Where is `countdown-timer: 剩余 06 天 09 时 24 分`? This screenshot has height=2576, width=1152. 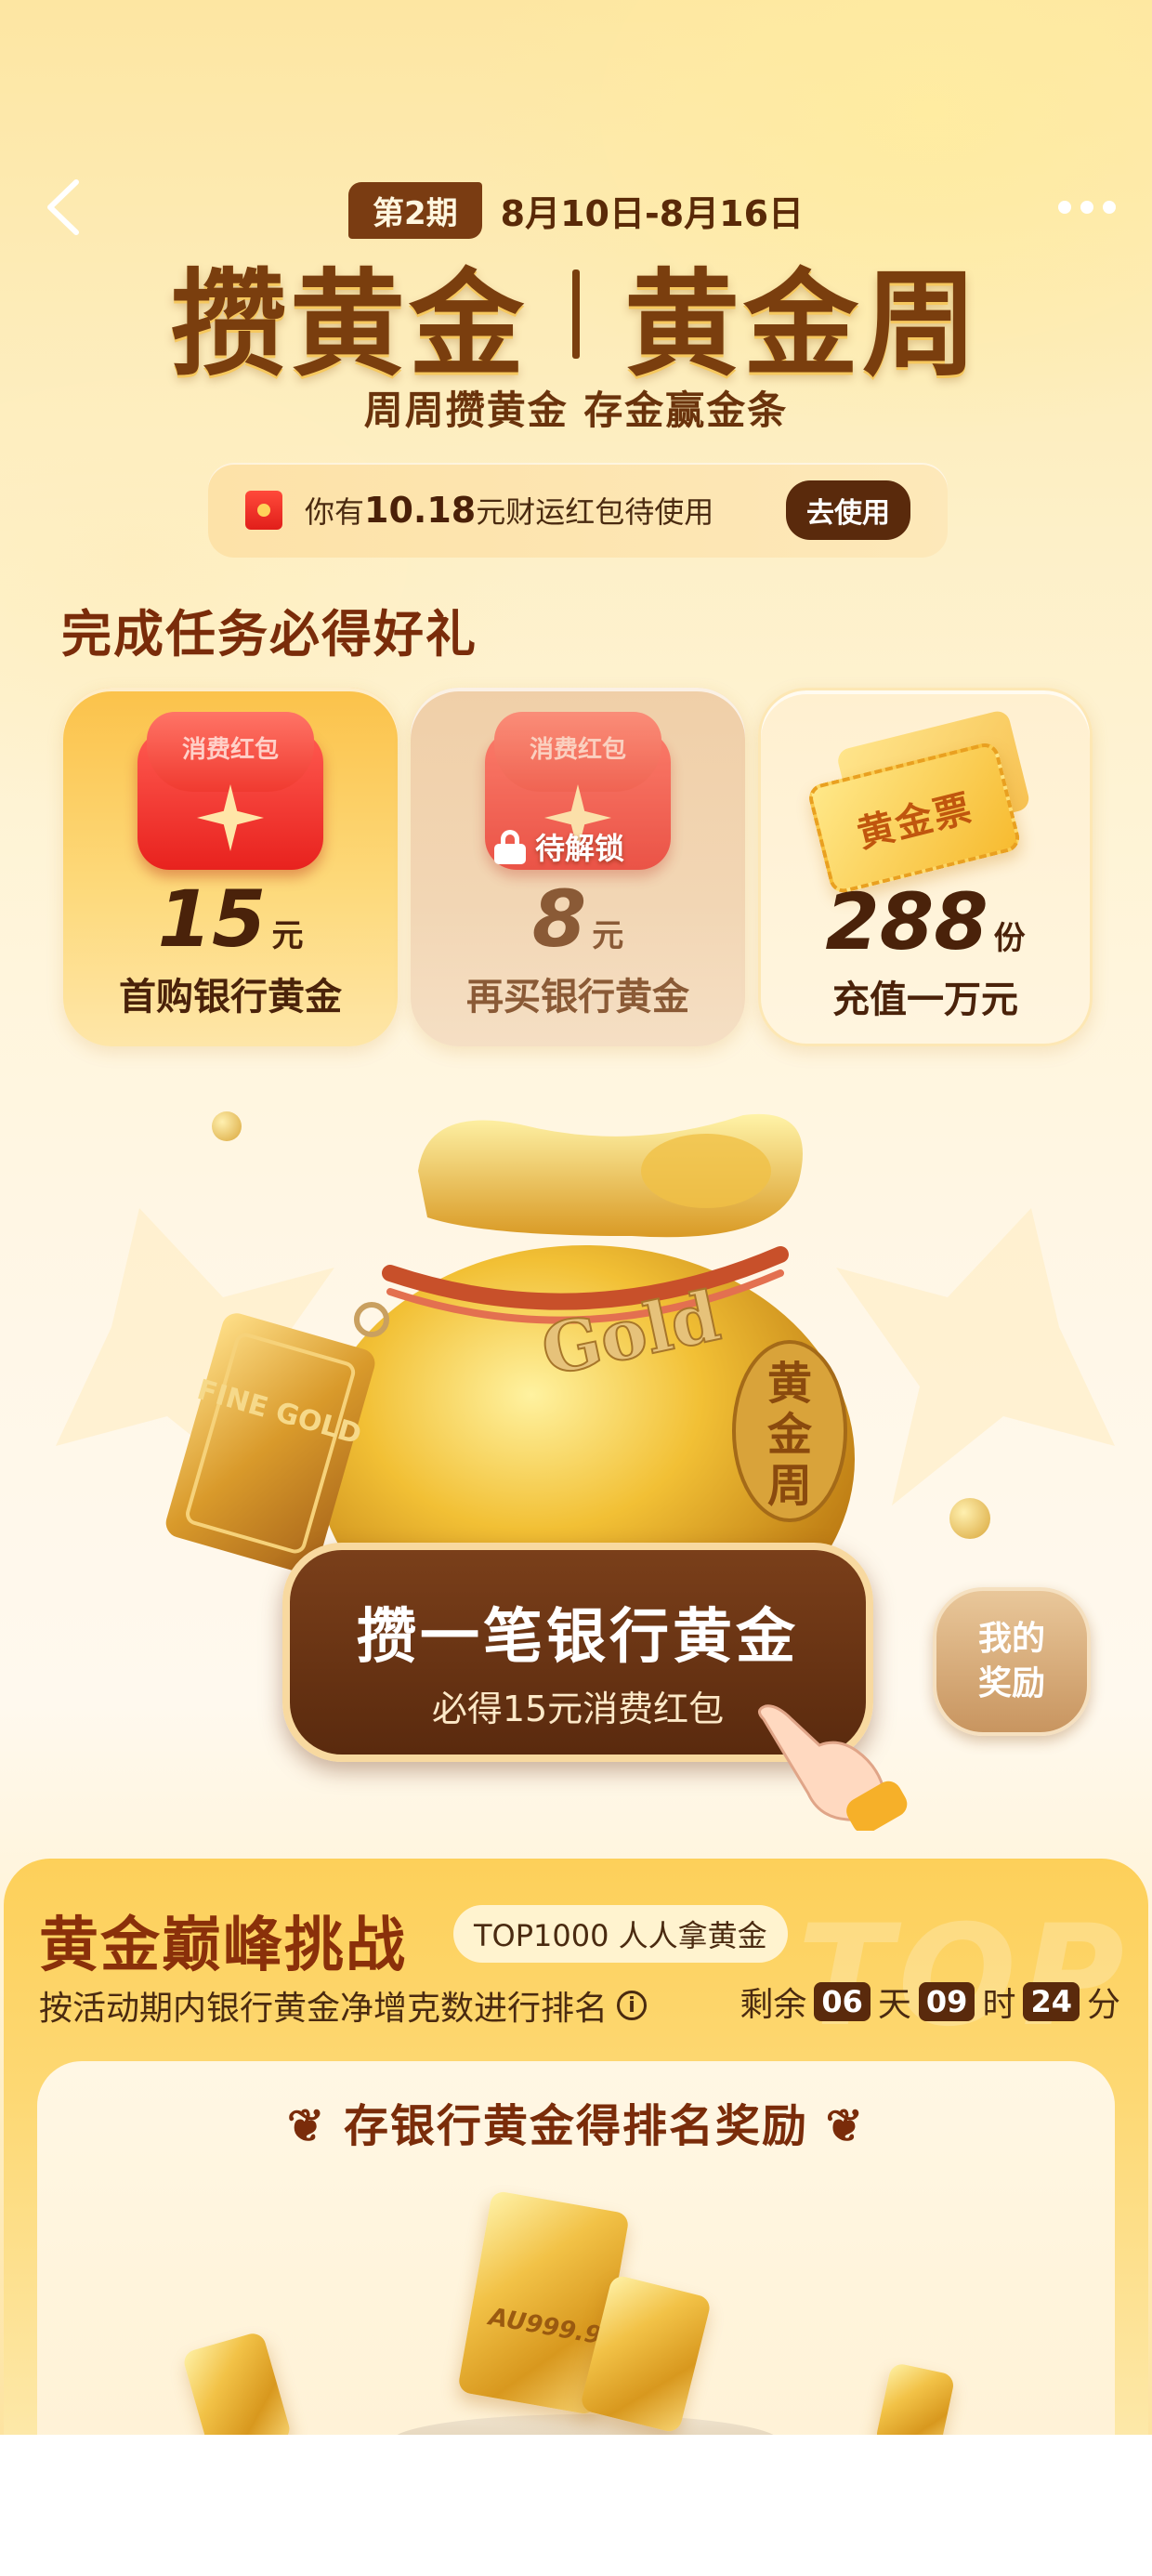
countdown-timer: 剩余 06 天 09 时 24 分 is located at coordinates (930, 2002).